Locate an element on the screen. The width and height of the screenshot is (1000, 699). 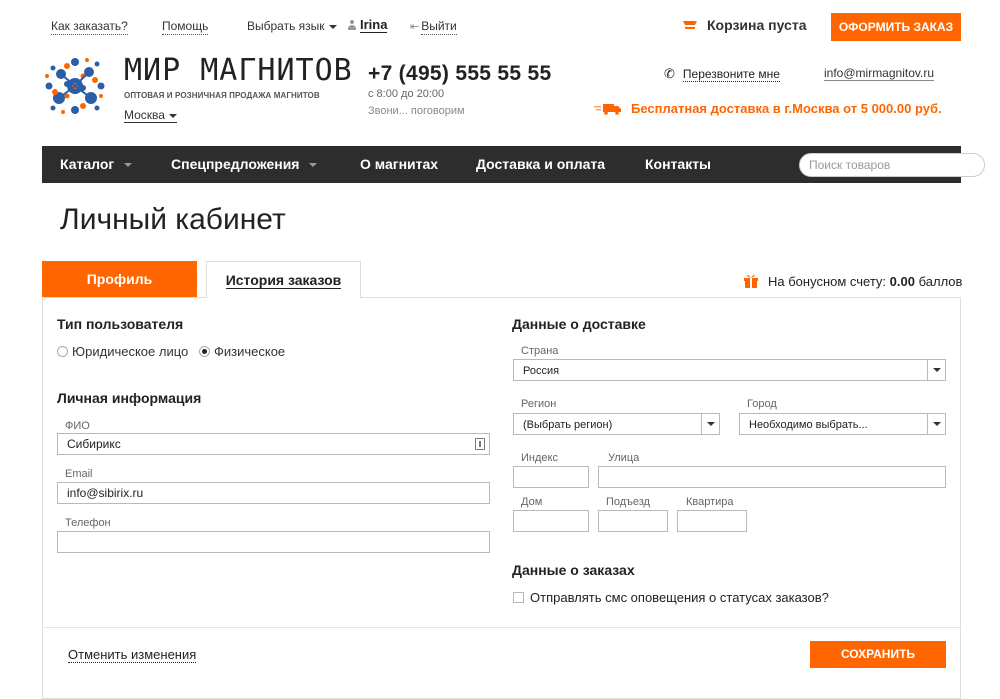
city-label: Москва is located at coordinates (144, 115).